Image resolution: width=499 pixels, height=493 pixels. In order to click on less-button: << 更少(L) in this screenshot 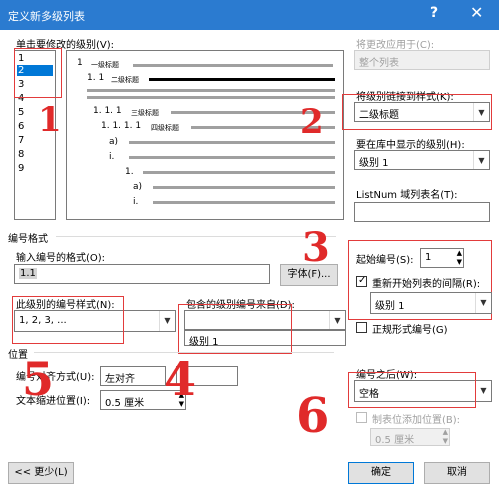, I will do `click(41, 473)`.